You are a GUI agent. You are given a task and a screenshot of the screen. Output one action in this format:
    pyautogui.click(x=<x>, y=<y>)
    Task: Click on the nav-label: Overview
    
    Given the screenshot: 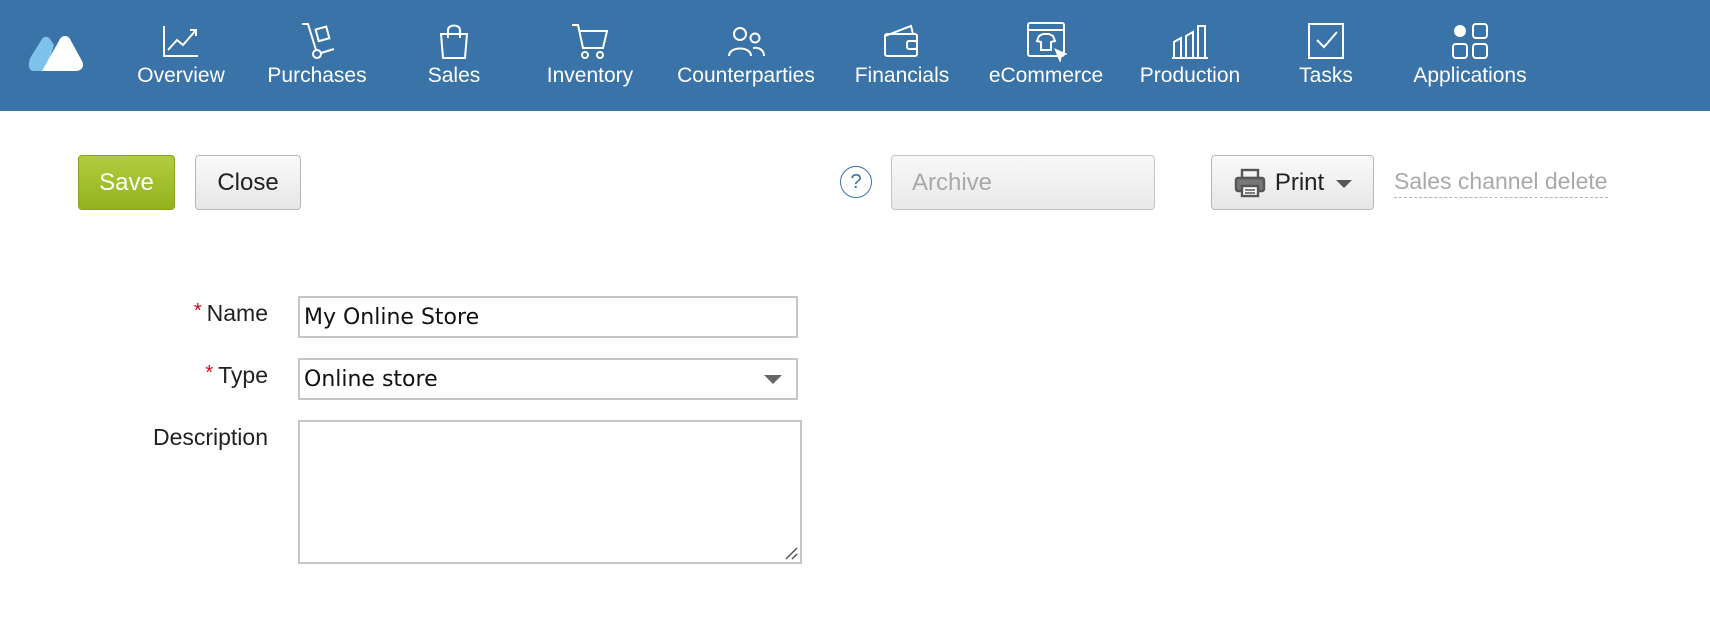 What is the action you would take?
    pyautogui.click(x=181, y=75)
    